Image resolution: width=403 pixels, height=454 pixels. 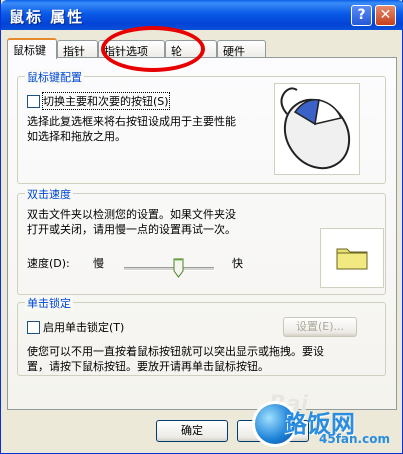 I want to click on click-lock-legend: 单击锁定, so click(x=49, y=303).